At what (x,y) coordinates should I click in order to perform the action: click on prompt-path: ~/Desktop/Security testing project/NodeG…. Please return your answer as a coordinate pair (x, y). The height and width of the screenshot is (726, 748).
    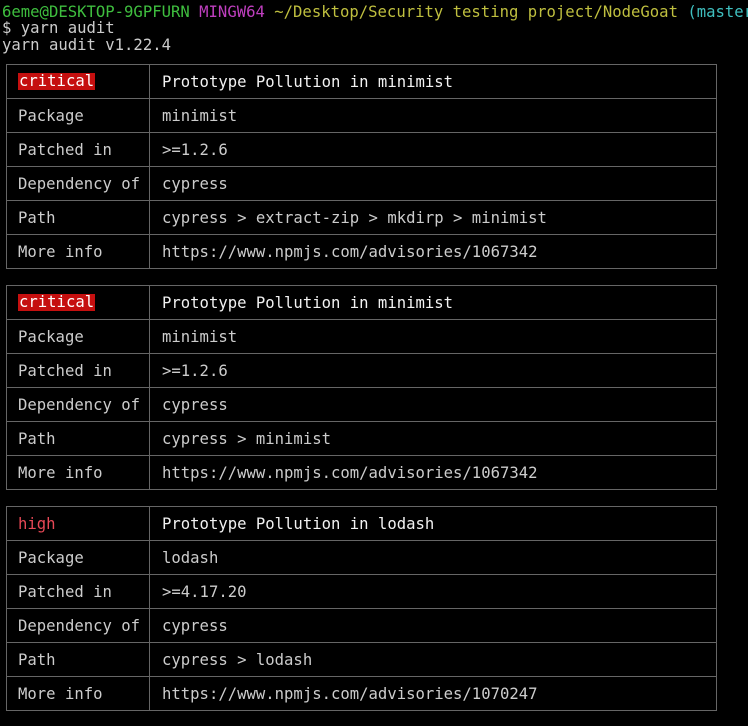
    Looking at the image, I should click on (476, 12).